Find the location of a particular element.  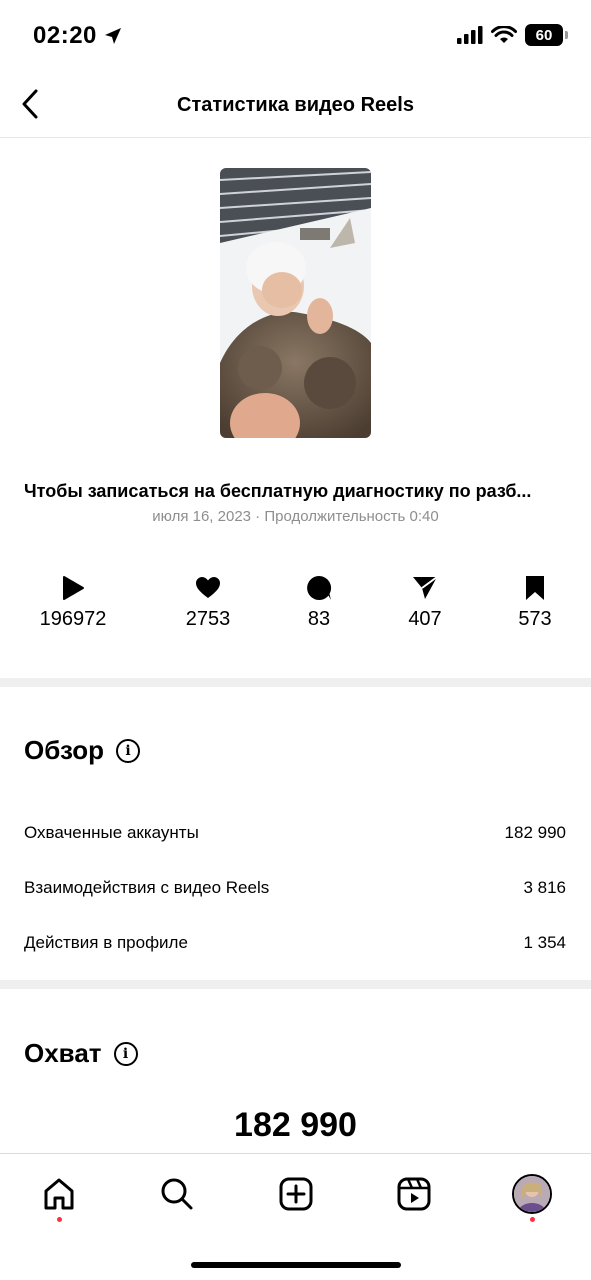

reel-meta: июля 16, 2023 · Продолжительность 0:40 is located at coordinates (295, 516).